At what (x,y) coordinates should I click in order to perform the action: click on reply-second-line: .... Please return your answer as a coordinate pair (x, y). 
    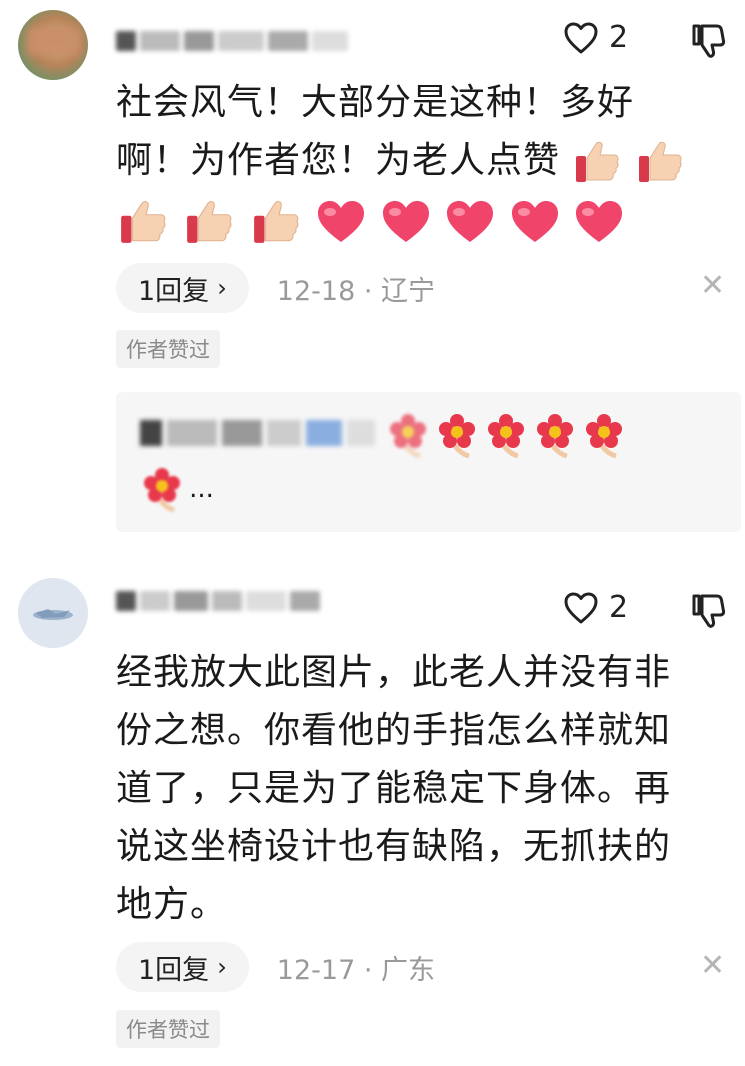
    Looking at the image, I should click on (177, 489).